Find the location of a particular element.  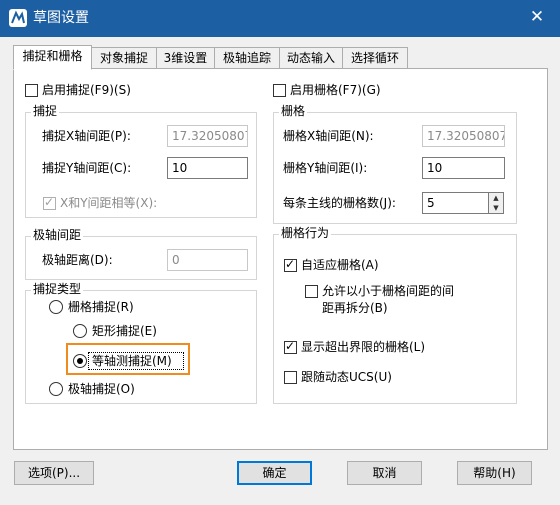

grid-behavior-group-label: 栅格行为 is located at coordinates (305, 233).